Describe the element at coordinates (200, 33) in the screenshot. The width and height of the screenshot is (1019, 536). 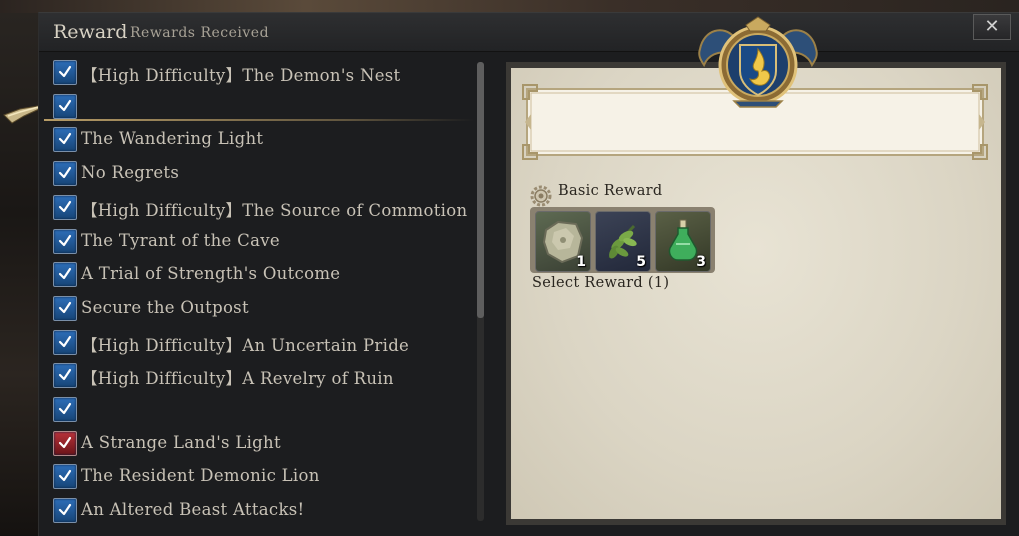
I see `window-subtitle: Rewards Received` at that location.